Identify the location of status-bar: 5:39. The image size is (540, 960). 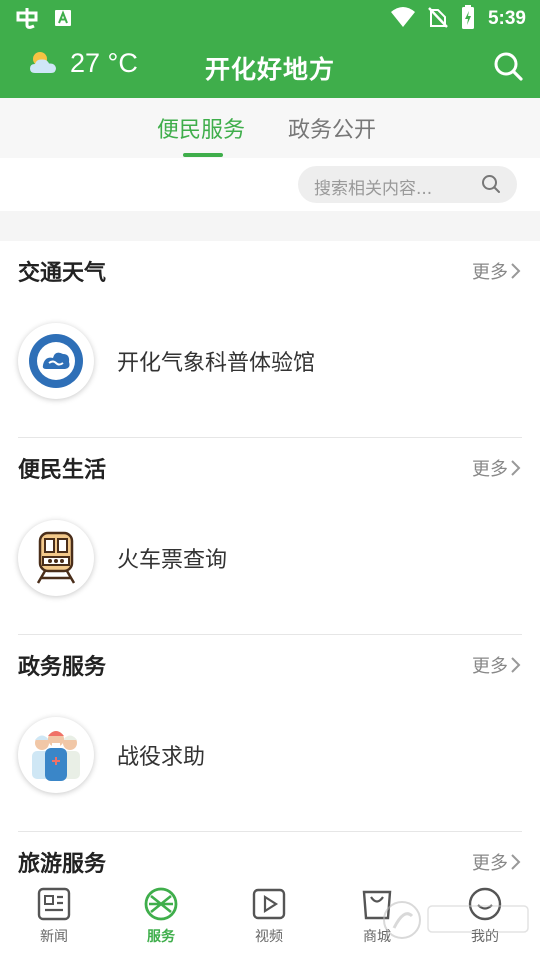
(270, 18).